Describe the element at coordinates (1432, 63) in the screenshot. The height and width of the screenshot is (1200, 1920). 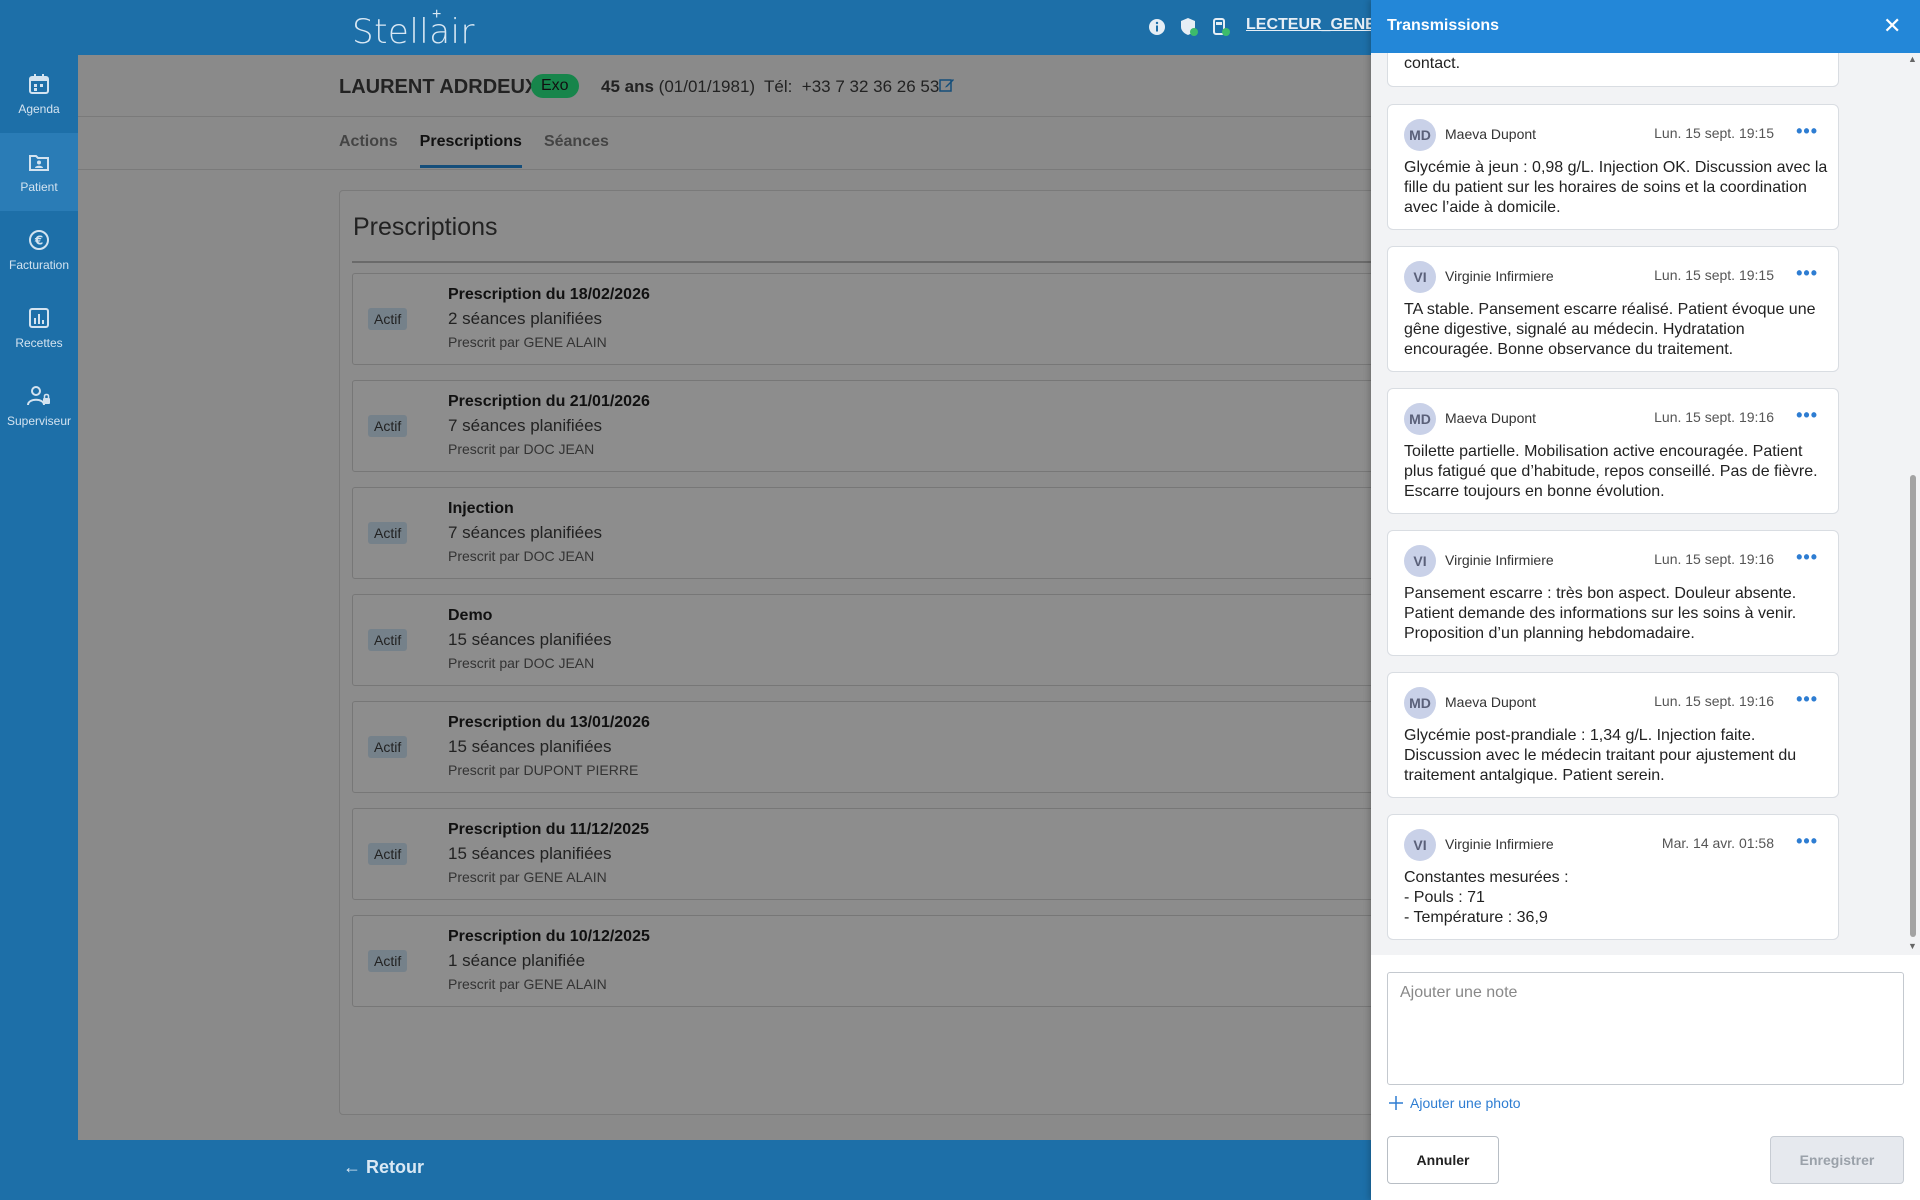
I see `note-text: contact.` at that location.